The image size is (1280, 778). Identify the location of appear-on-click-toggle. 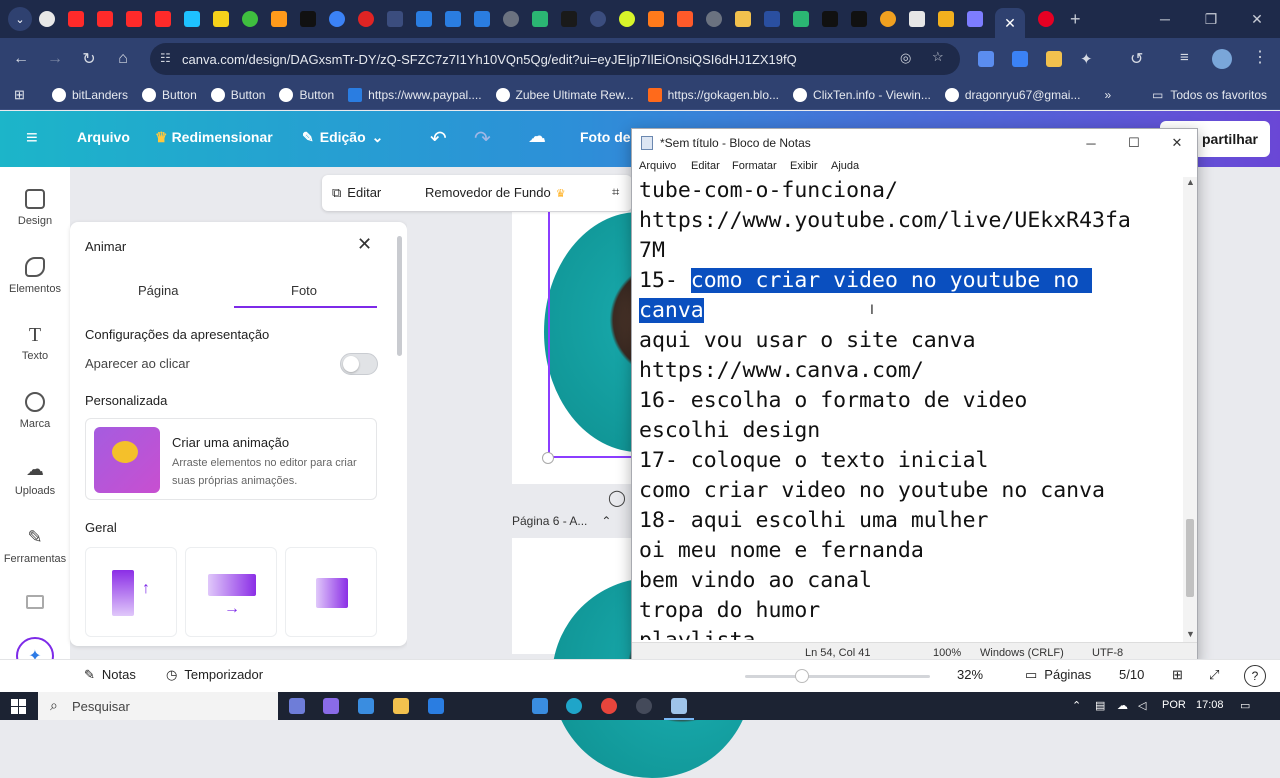
(359, 364).